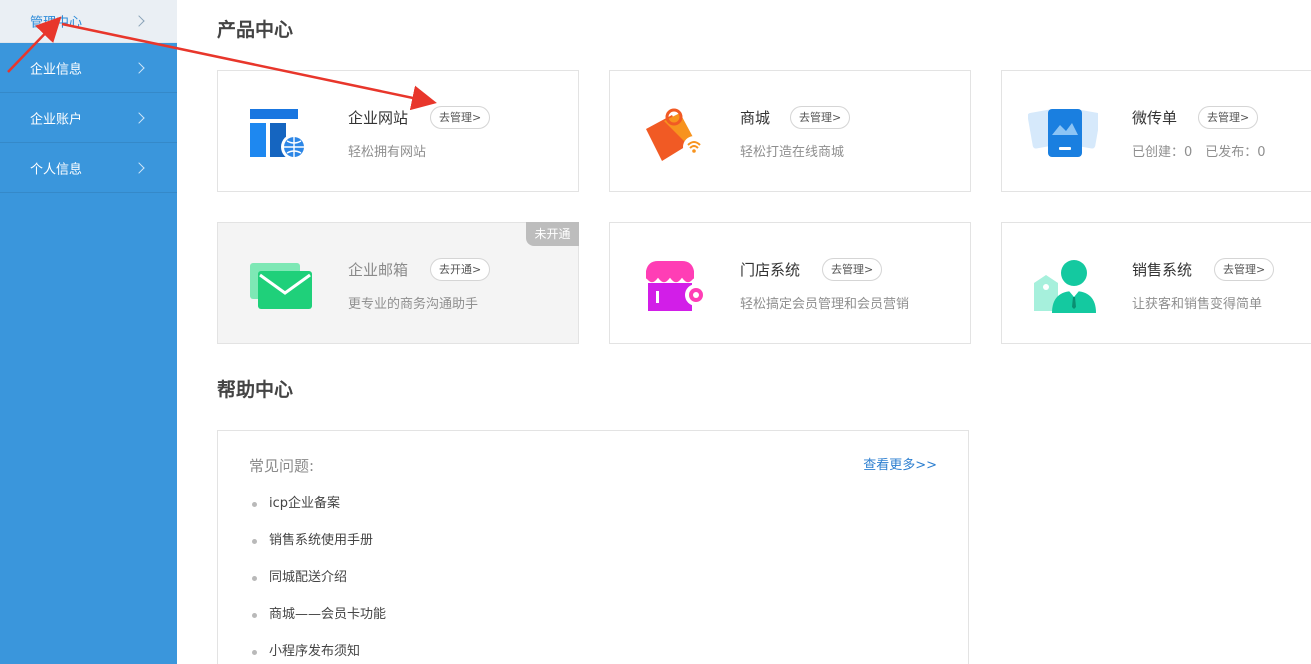 This screenshot has width=1311, height=664. Describe the element at coordinates (319, 653) in the screenshot. I see `faq-item: 小程序发布须知` at that location.